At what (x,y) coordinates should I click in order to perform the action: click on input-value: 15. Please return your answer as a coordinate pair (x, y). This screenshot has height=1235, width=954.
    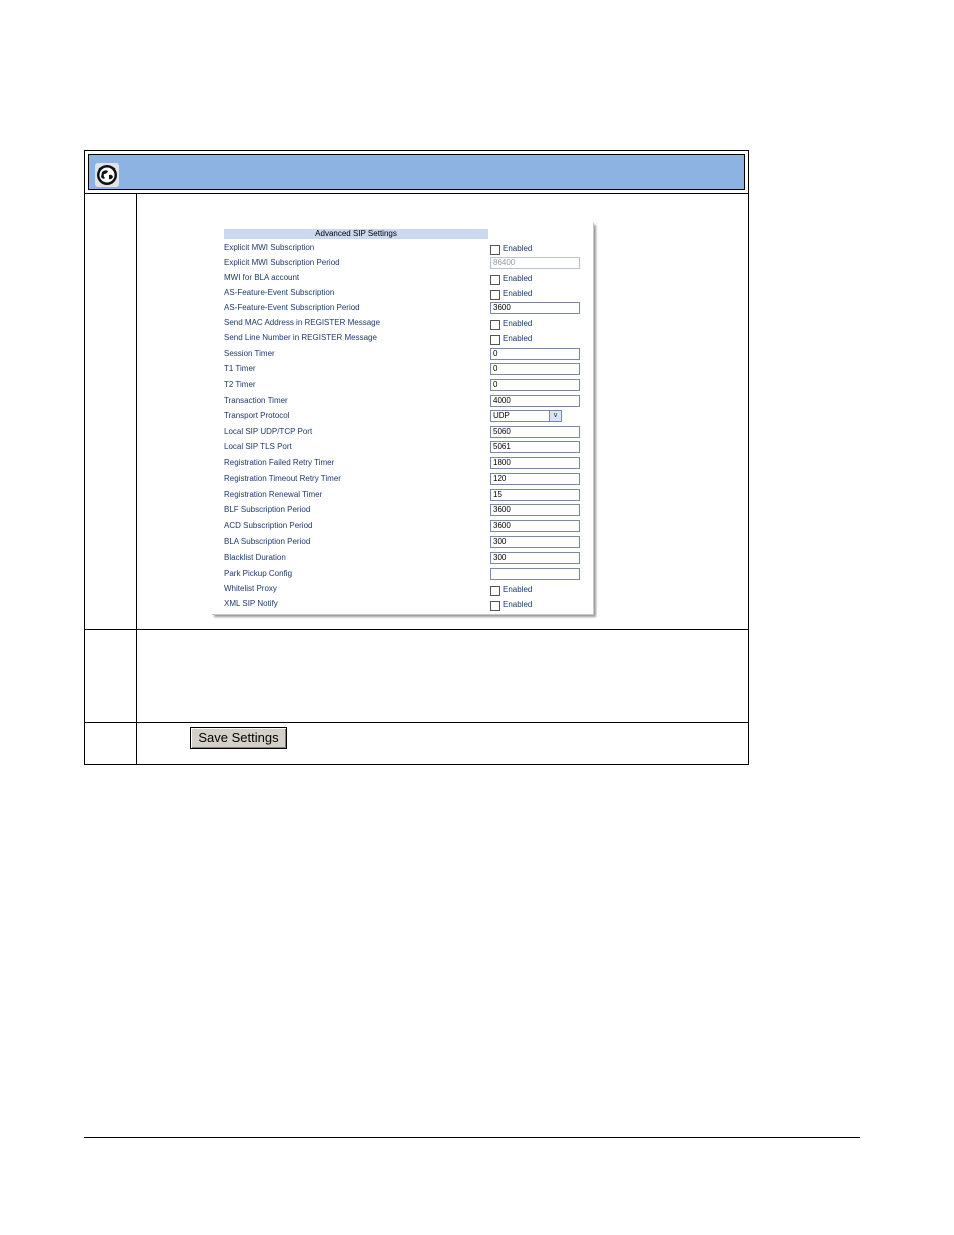
    Looking at the image, I should click on (535, 495).